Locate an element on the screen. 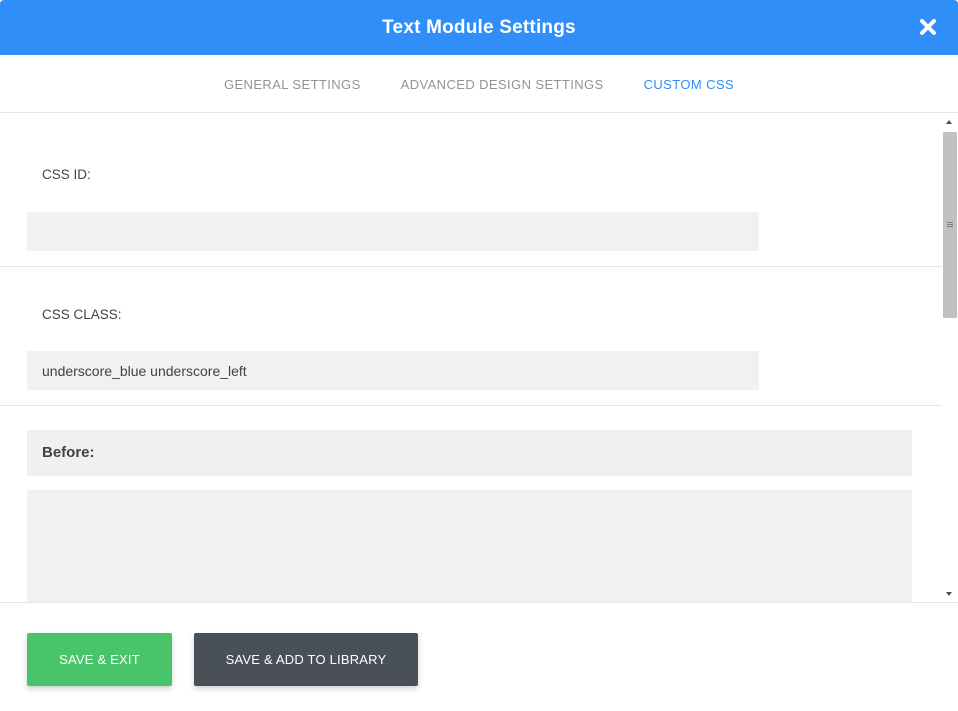  scroll-thumb is located at coordinates (950, 225).